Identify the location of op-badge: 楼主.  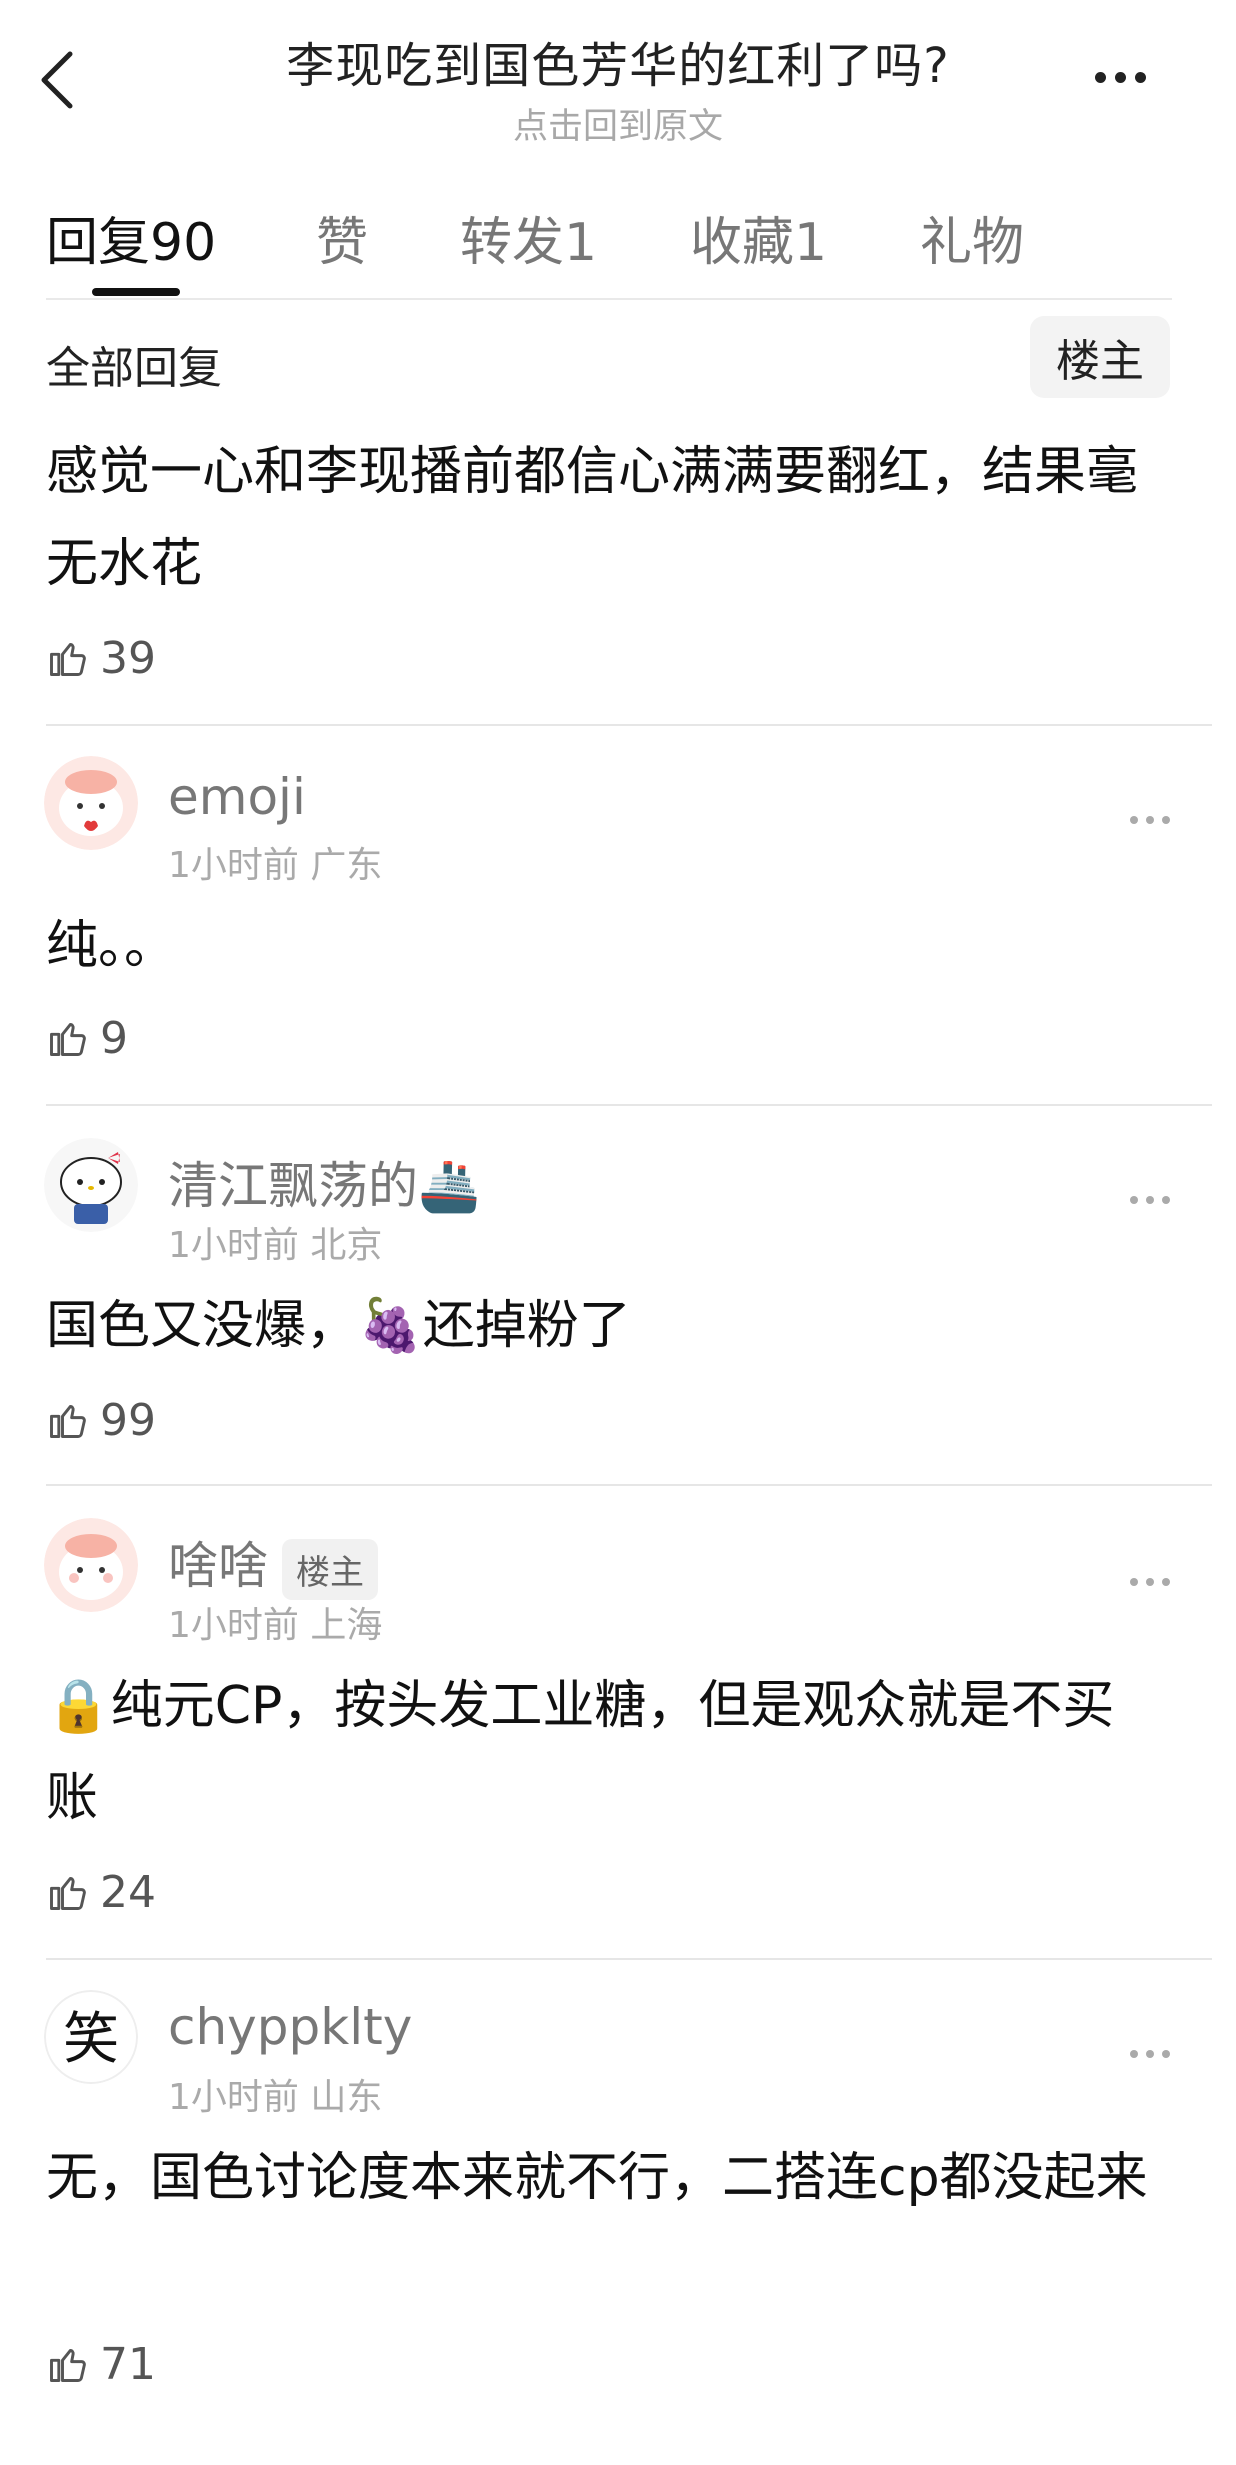
(330, 1569).